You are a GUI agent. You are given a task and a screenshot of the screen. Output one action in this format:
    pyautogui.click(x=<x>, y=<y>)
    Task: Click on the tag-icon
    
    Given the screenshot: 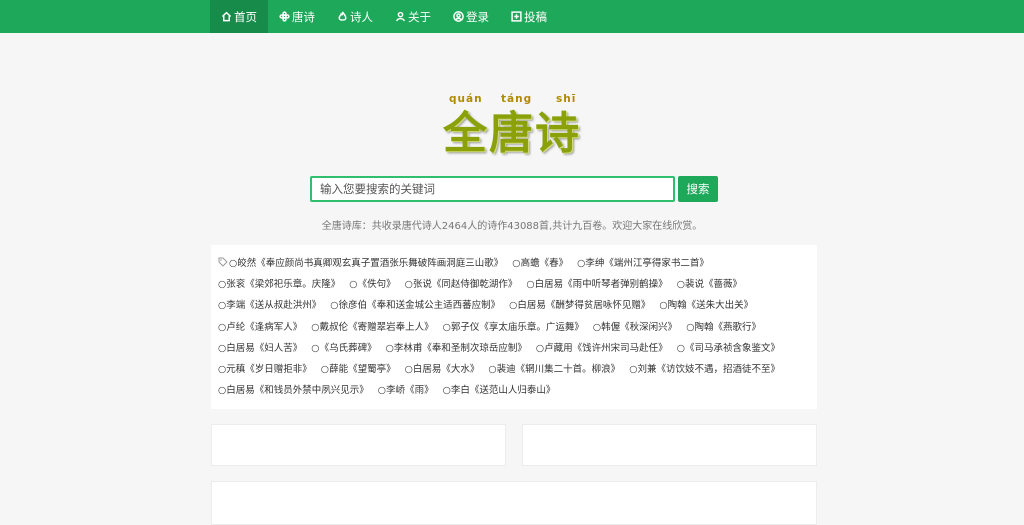 What is the action you would take?
    pyautogui.click(x=223, y=262)
    